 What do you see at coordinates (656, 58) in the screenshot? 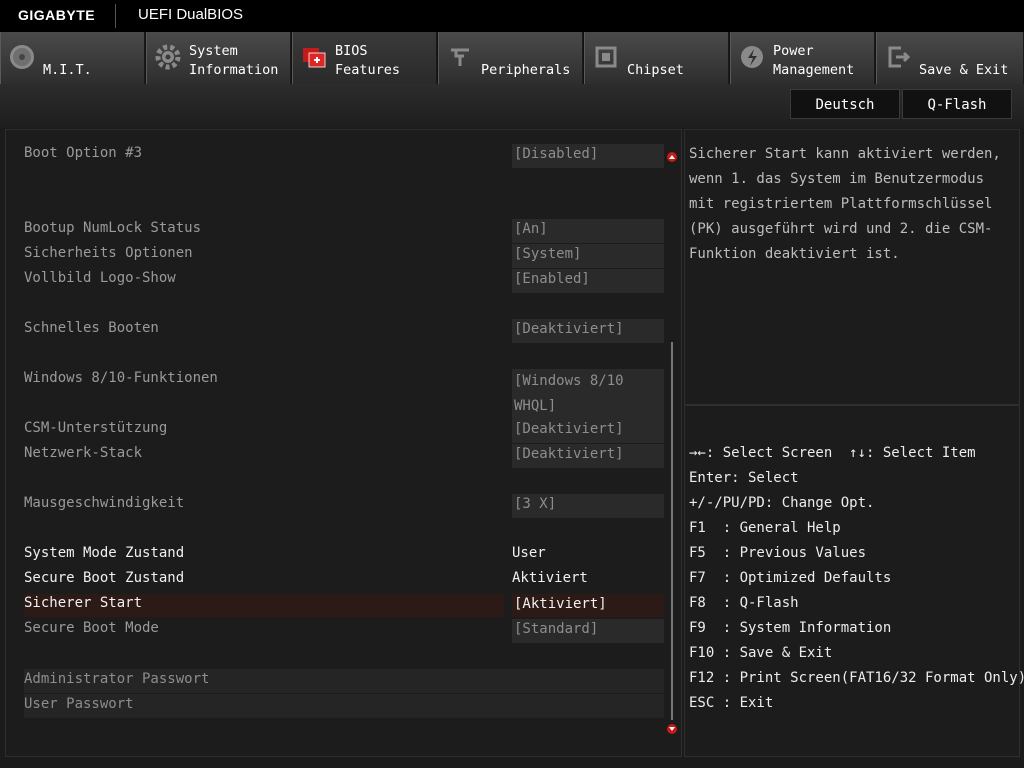
I see `tab-chipset: Chipset` at bounding box center [656, 58].